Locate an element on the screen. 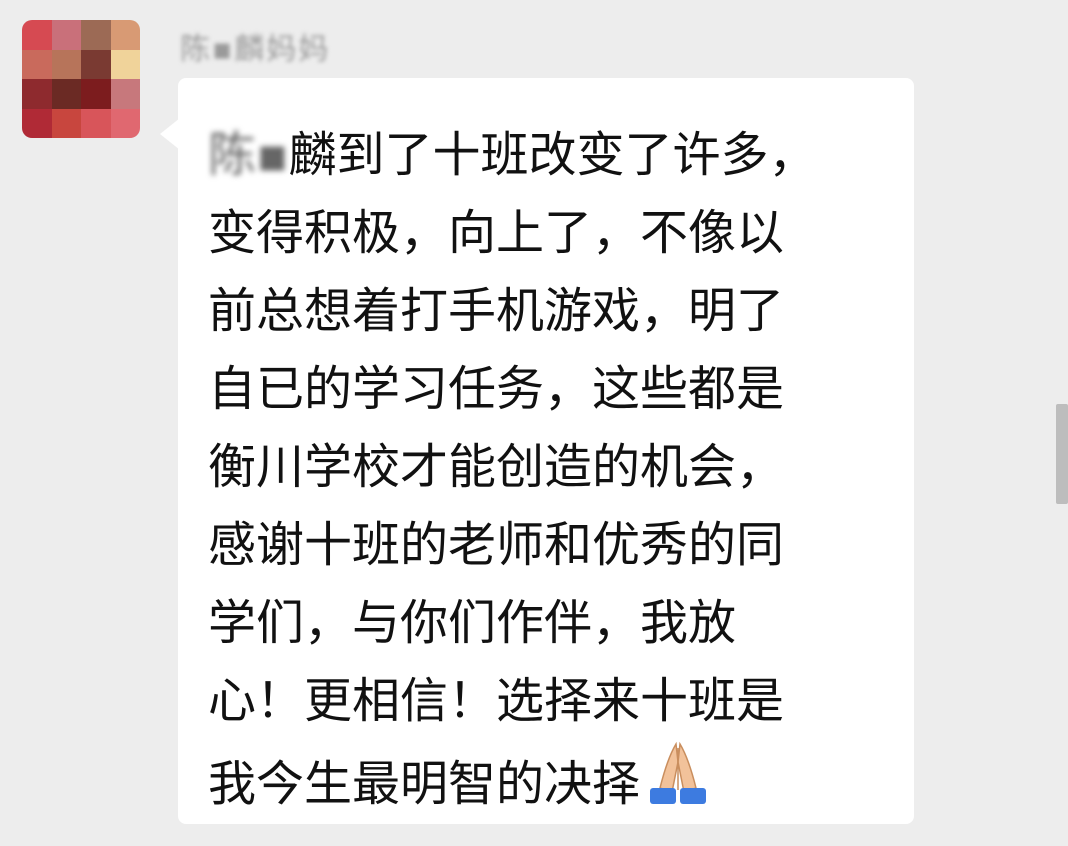  message-line-6: 感谢十班的老师和优秀的同 is located at coordinates (496, 545).